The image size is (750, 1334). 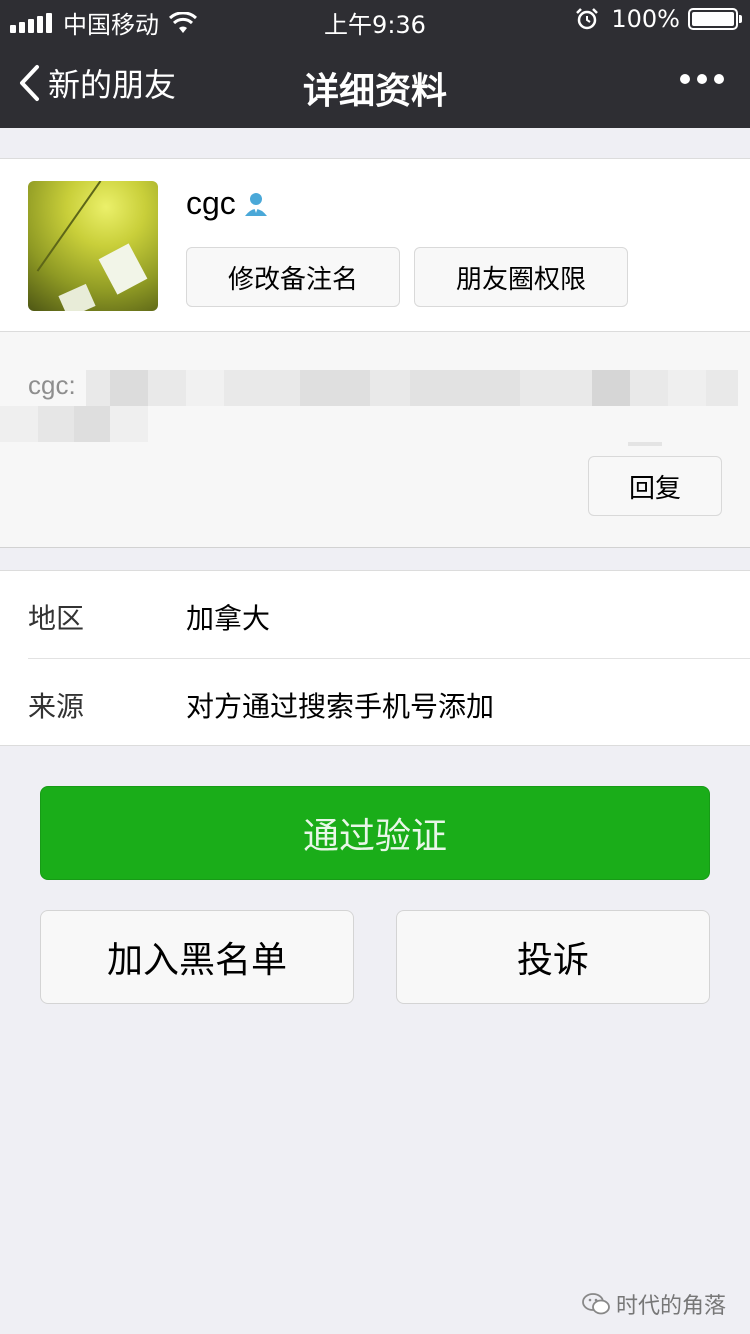 I want to click on info-row-source: 来源 对方通过搜索手机号添加, so click(x=375, y=703).